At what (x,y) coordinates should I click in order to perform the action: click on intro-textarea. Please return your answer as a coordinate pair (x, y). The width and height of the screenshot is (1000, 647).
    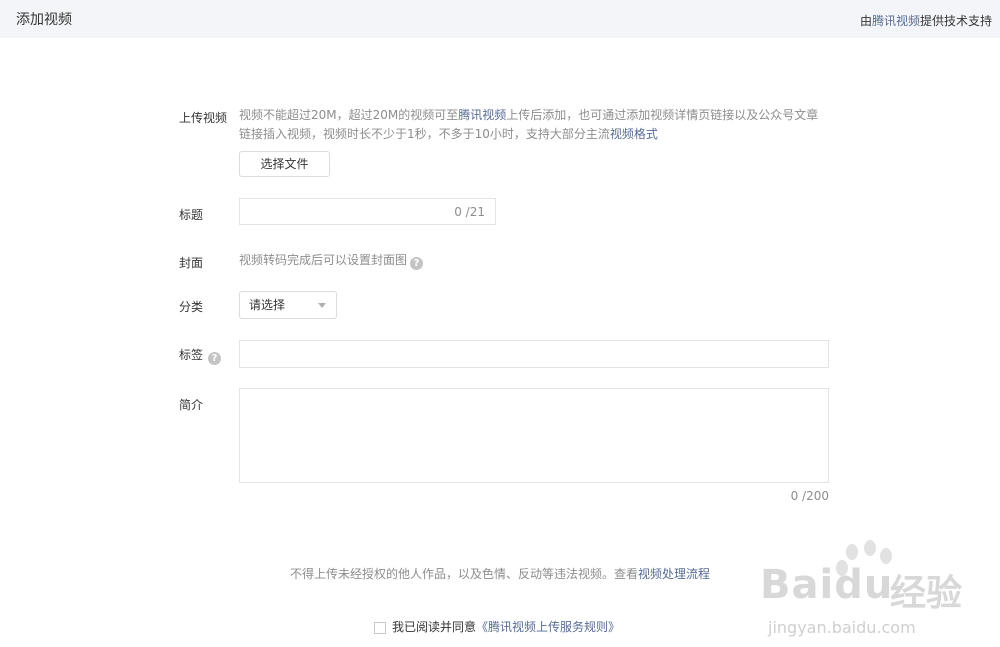
    Looking at the image, I should click on (534, 435).